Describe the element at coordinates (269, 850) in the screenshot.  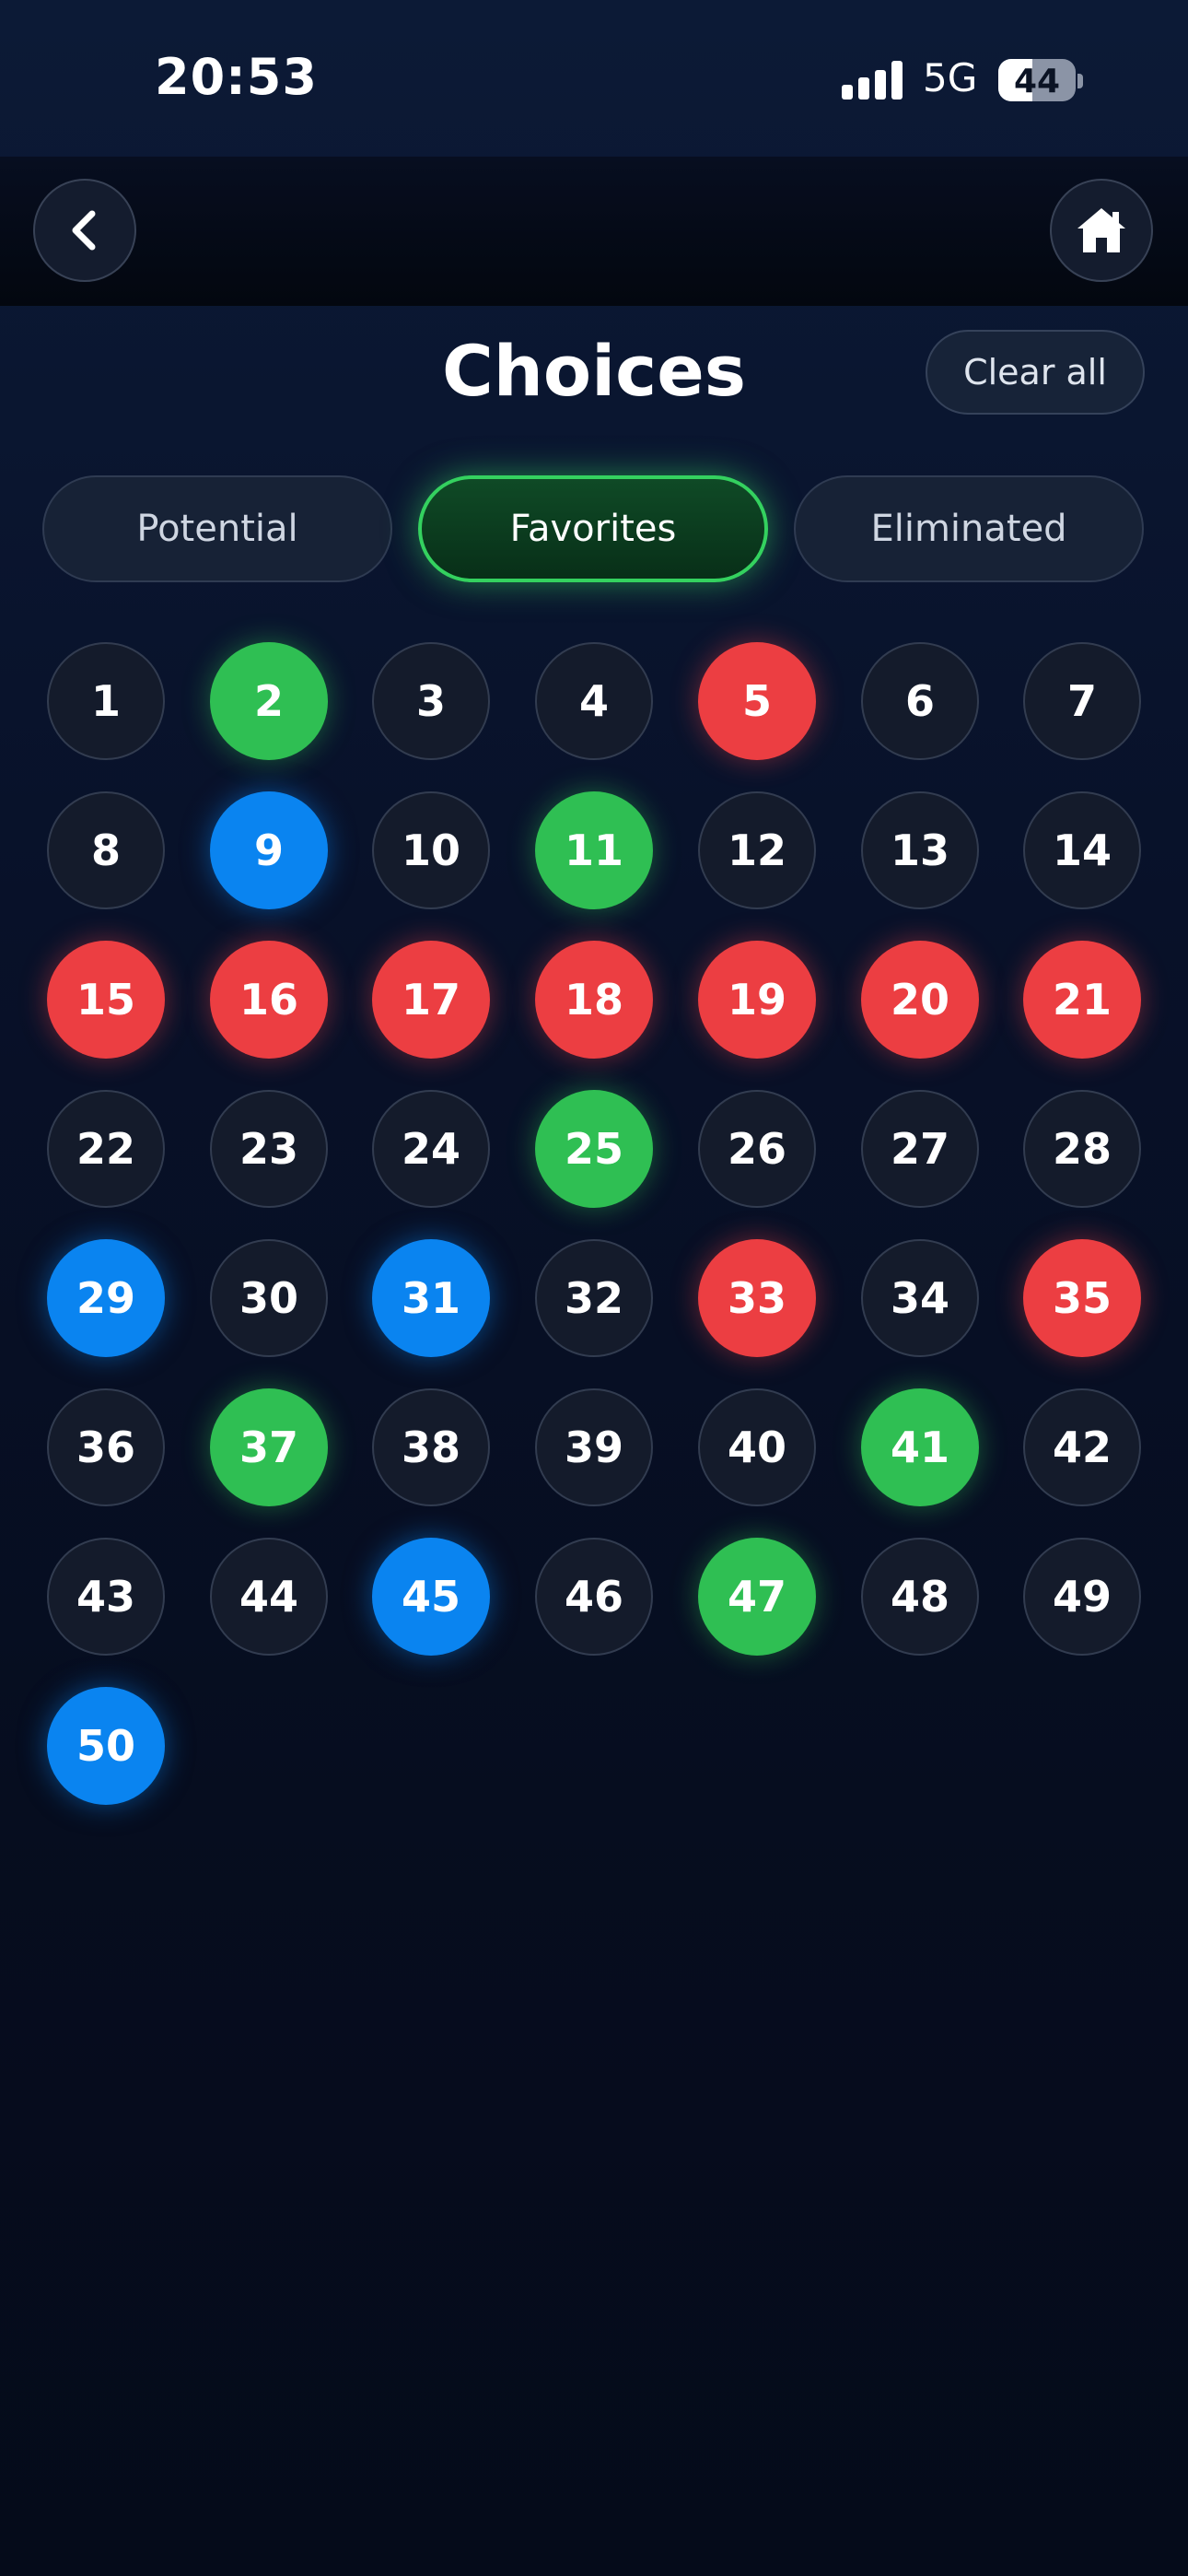
I see `number-ball-9: 9` at that location.